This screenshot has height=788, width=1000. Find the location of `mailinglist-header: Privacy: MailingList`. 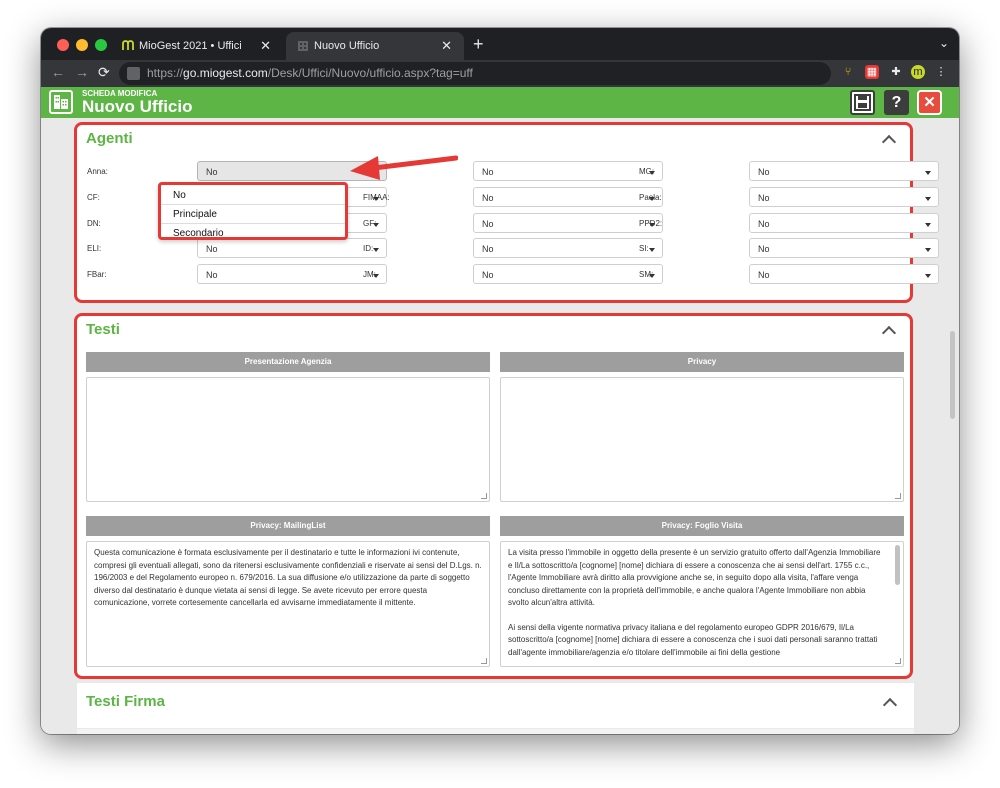

mailinglist-header: Privacy: MailingList is located at coordinates (288, 526).